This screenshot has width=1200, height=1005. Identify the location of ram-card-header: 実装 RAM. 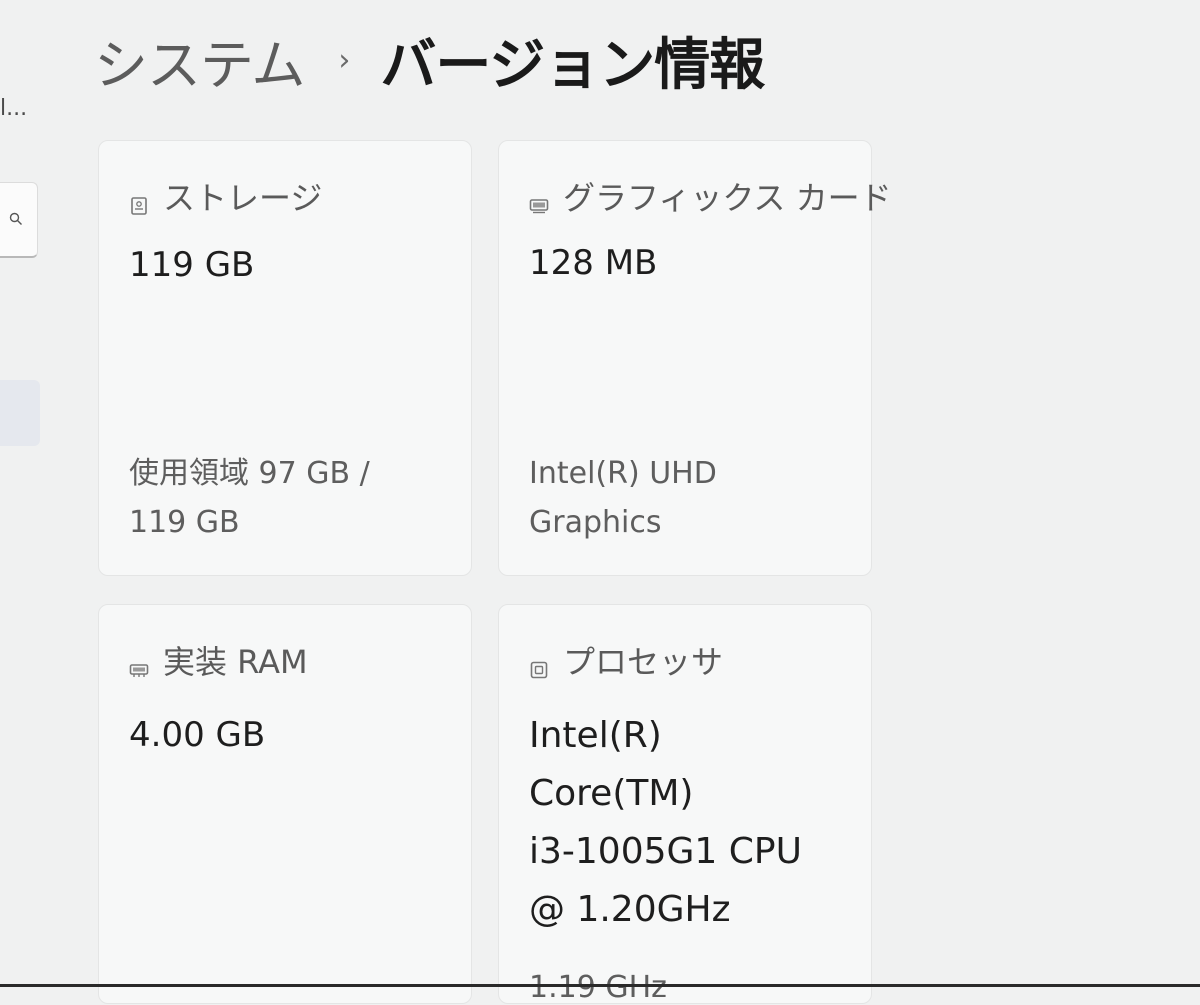
(218, 660).